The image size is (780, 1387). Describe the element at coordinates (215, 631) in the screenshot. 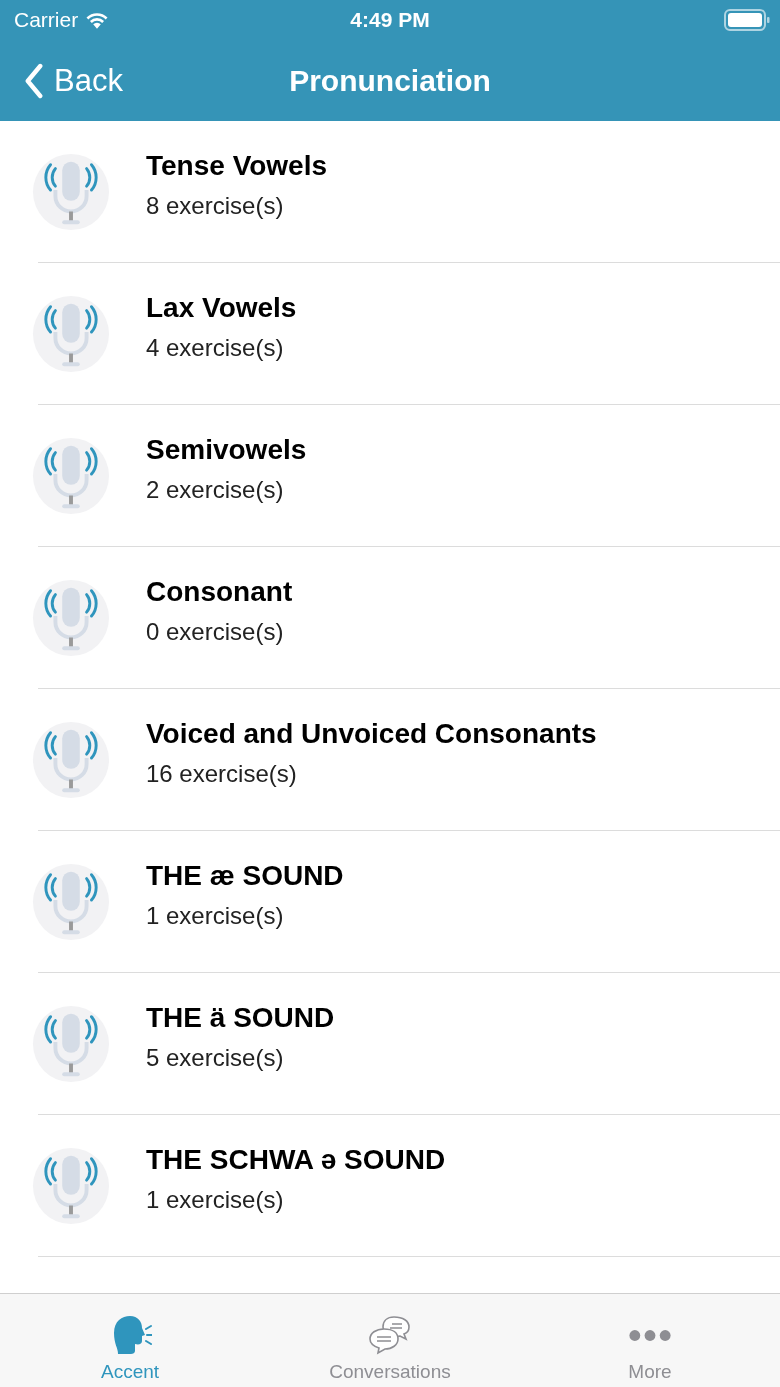

I see `exercise-count: 0 exercise(s)` at that location.